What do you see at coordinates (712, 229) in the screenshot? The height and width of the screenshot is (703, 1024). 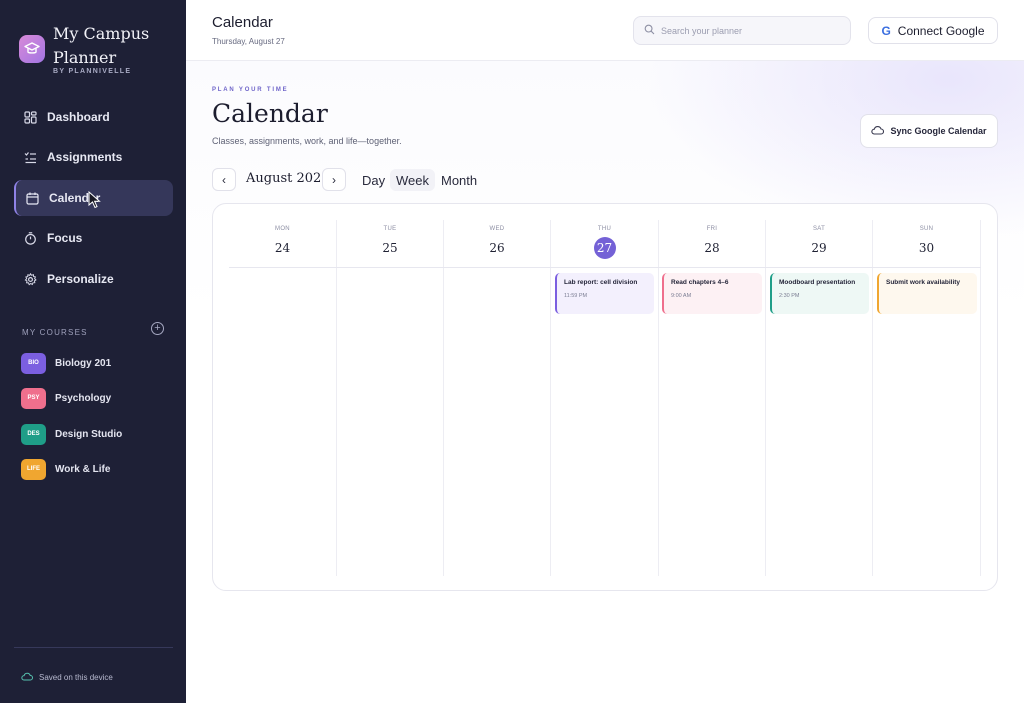 I see `day-of-week: FRI` at bounding box center [712, 229].